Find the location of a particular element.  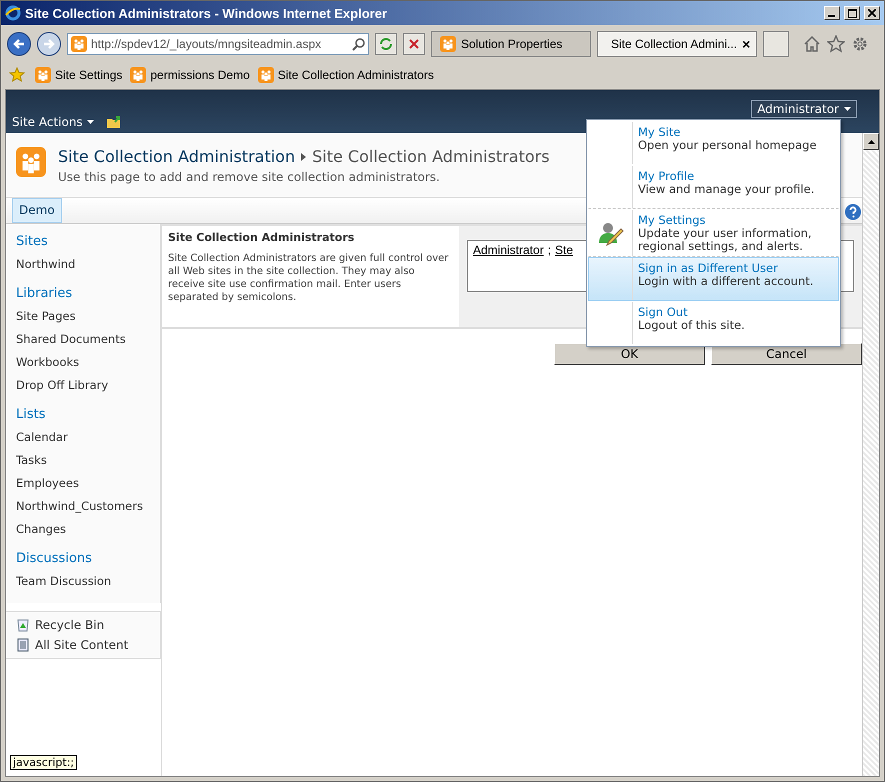

browser-tab: Site Collection Admini... × is located at coordinates (677, 44).